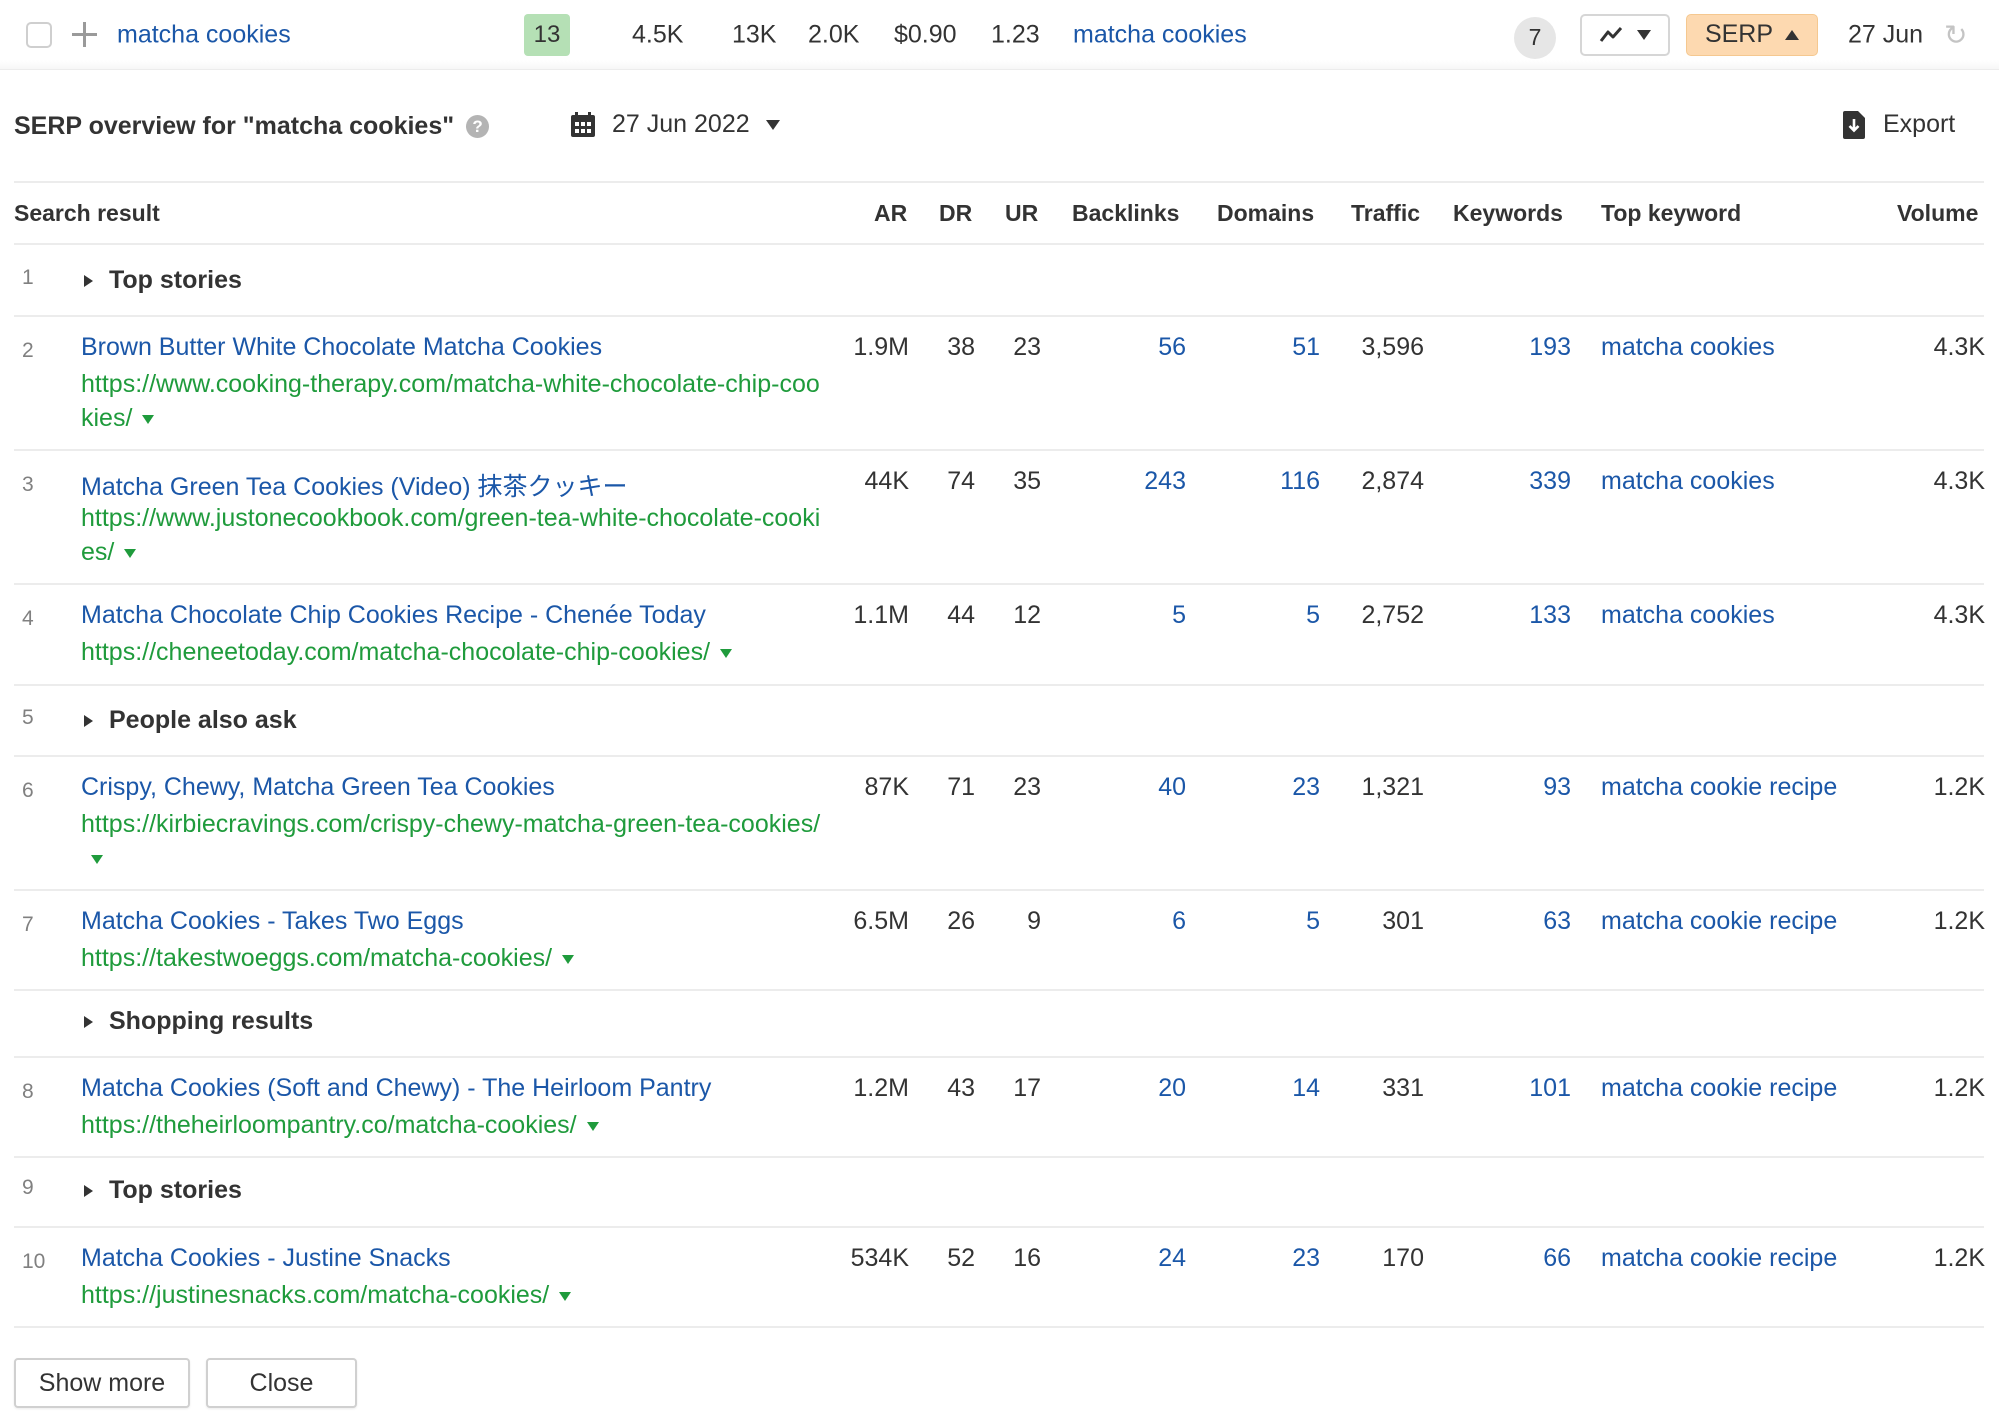 The height and width of the screenshot is (1422, 1999). What do you see at coordinates (1172, 787) in the screenshot?
I see `backlinks-link: 40` at bounding box center [1172, 787].